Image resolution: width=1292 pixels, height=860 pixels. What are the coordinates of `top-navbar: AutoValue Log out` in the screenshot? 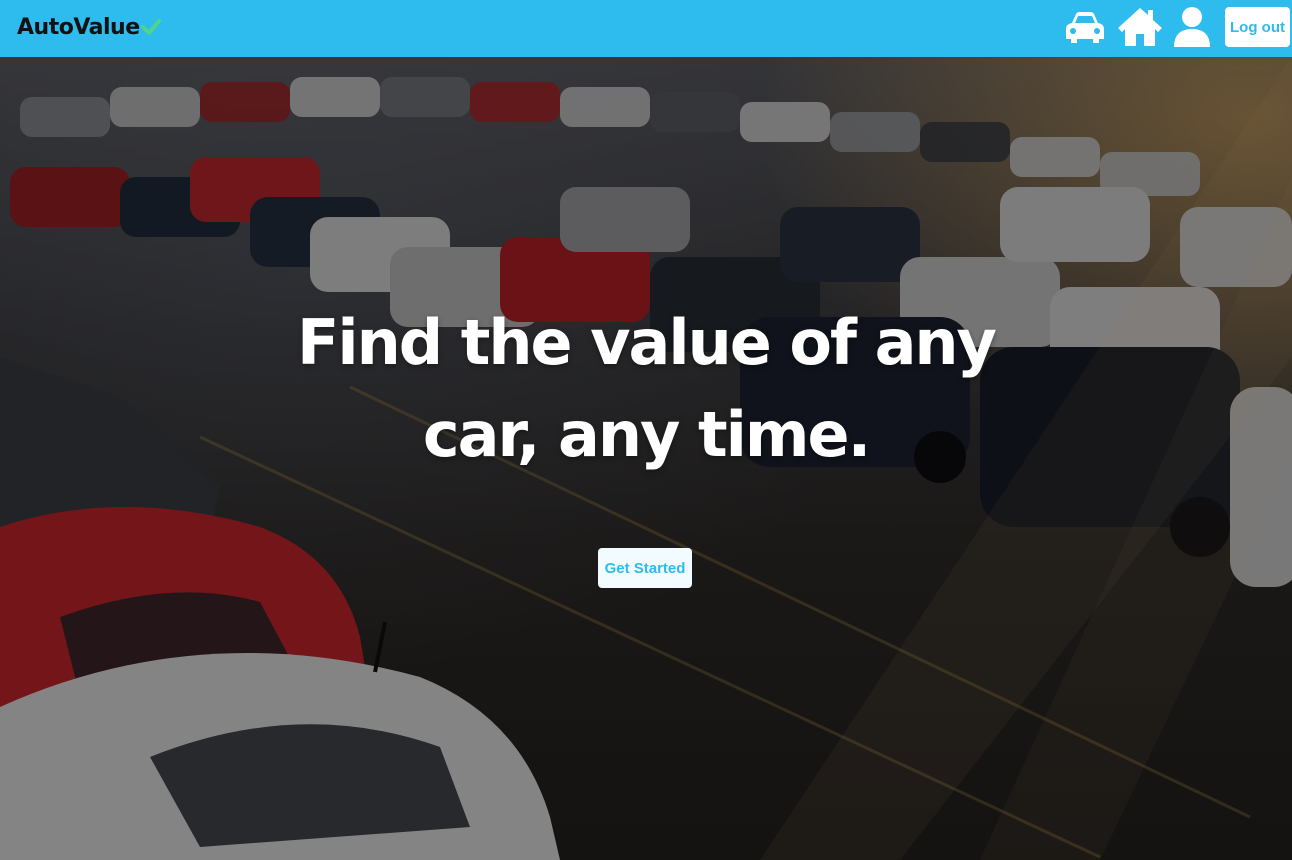 It's located at (646, 28).